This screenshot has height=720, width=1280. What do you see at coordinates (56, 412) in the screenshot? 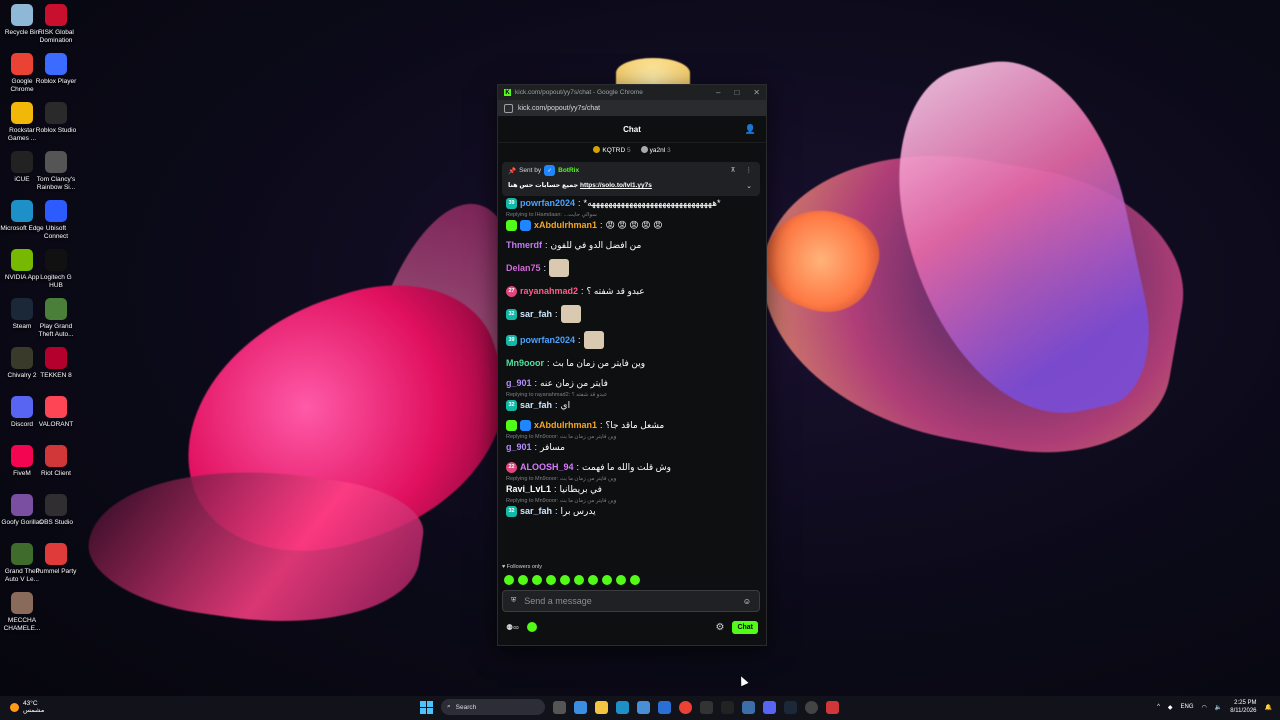
I see `desktop-icon: VALORANT` at bounding box center [56, 412].